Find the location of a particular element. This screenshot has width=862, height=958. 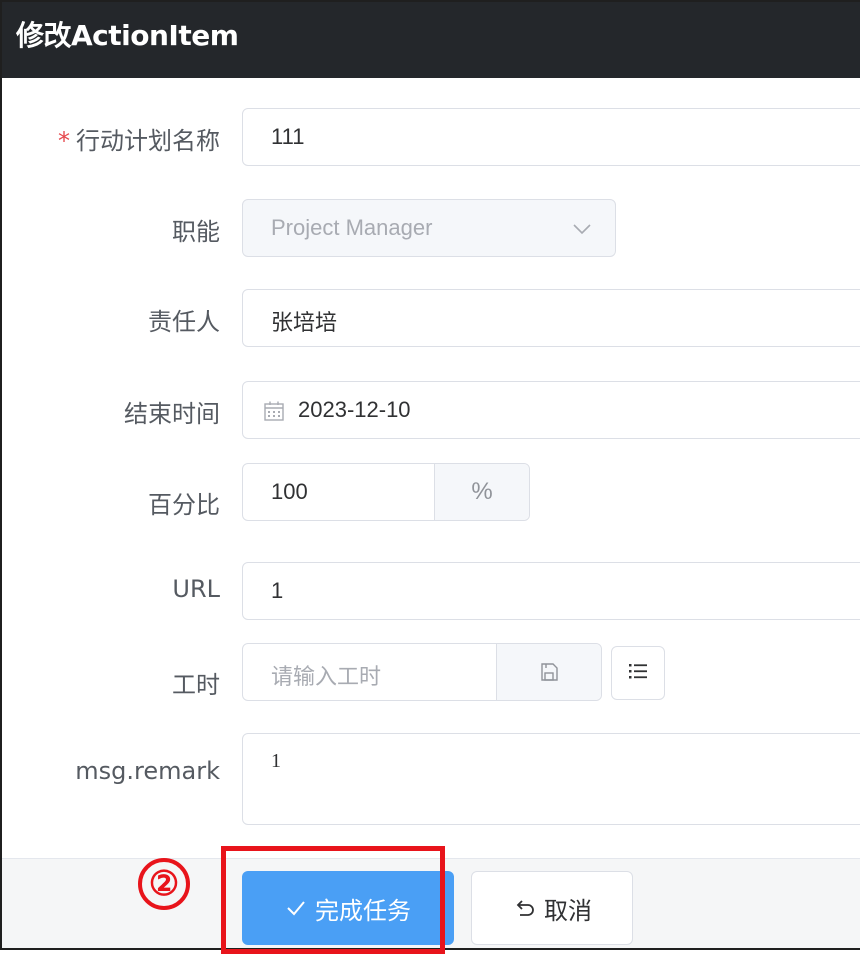

cancel-label: 取消 is located at coordinates (568, 910).